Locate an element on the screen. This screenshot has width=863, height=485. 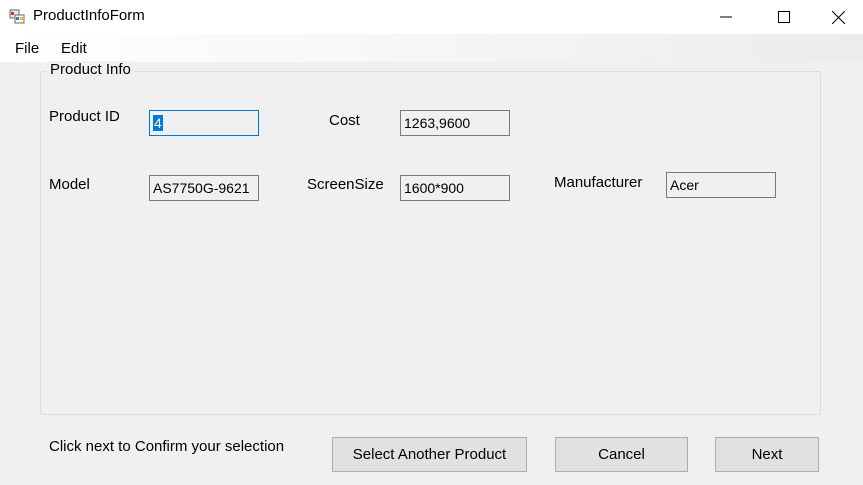
screen-size-value: 1600*900 is located at coordinates (434, 188).